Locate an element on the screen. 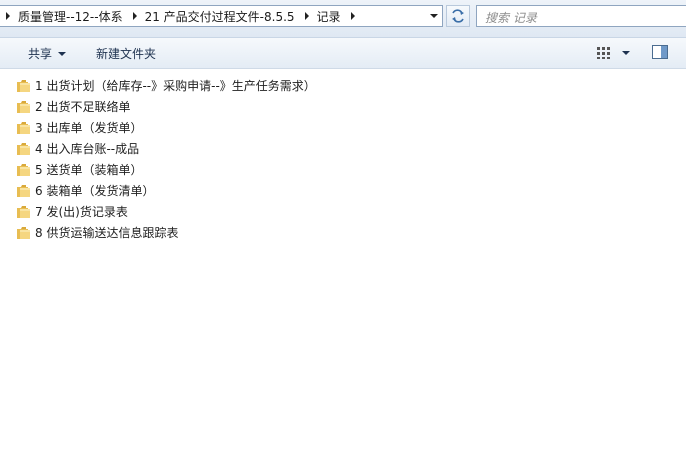 The height and width of the screenshot is (474, 686). list-item: 8 供货运输送达信息跟踪表 is located at coordinates (97, 232).